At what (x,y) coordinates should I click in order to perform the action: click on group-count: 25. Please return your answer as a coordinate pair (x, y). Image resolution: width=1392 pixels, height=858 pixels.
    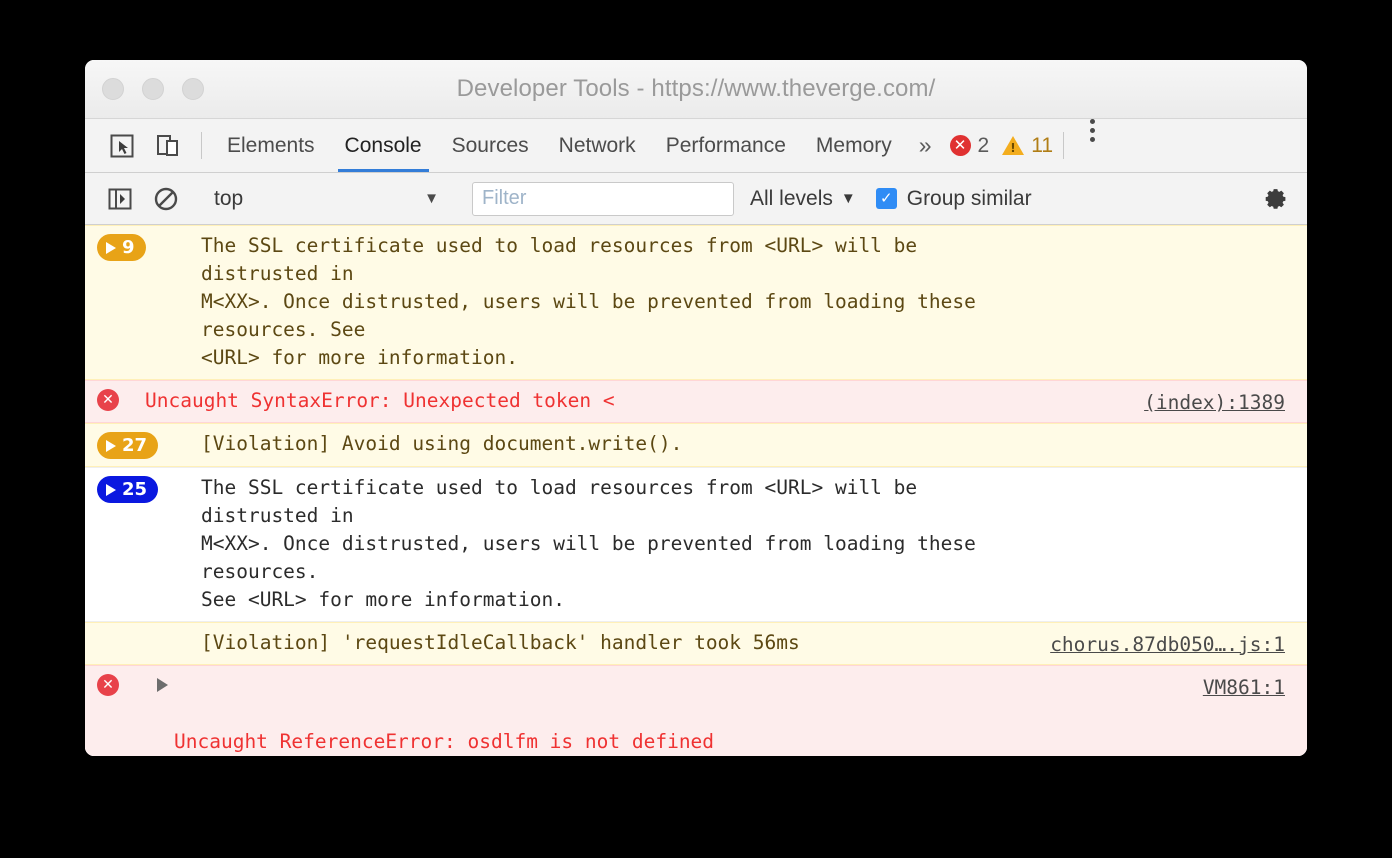
    Looking at the image, I should click on (135, 489).